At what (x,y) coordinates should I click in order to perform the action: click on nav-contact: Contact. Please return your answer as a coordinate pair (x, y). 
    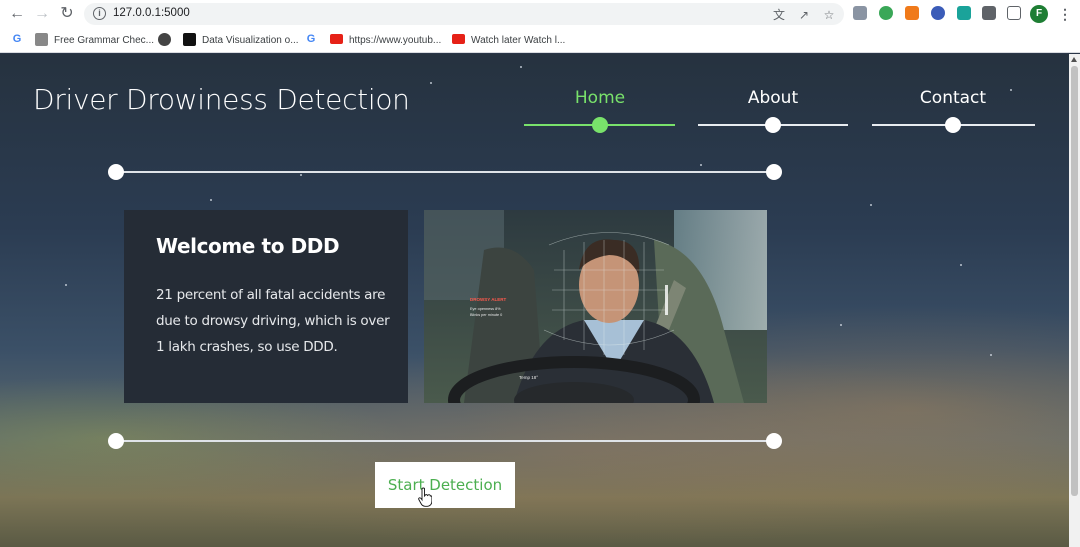
    Looking at the image, I should click on (953, 98).